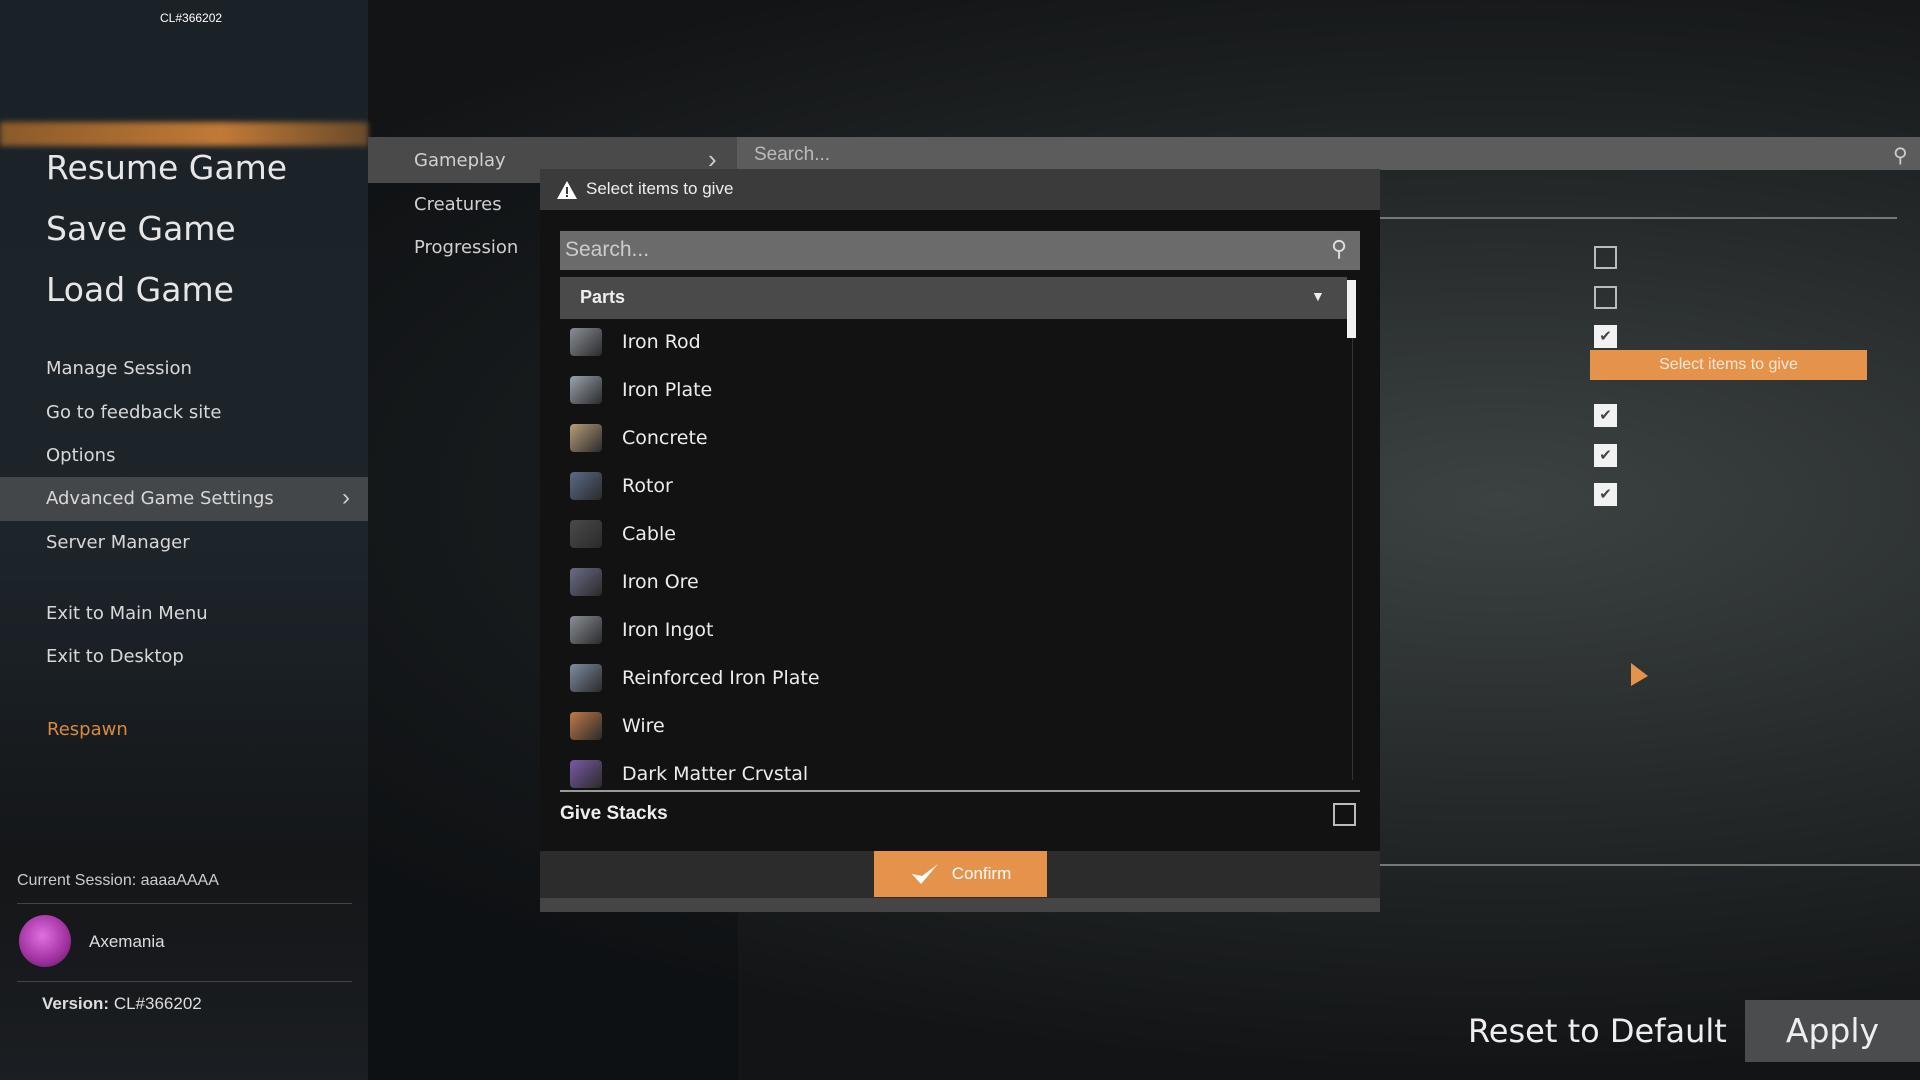 This screenshot has height=1080, width=1920. Describe the element at coordinates (667, 390) in the screenshot. I see `item-name: Iron Plate` at that location.